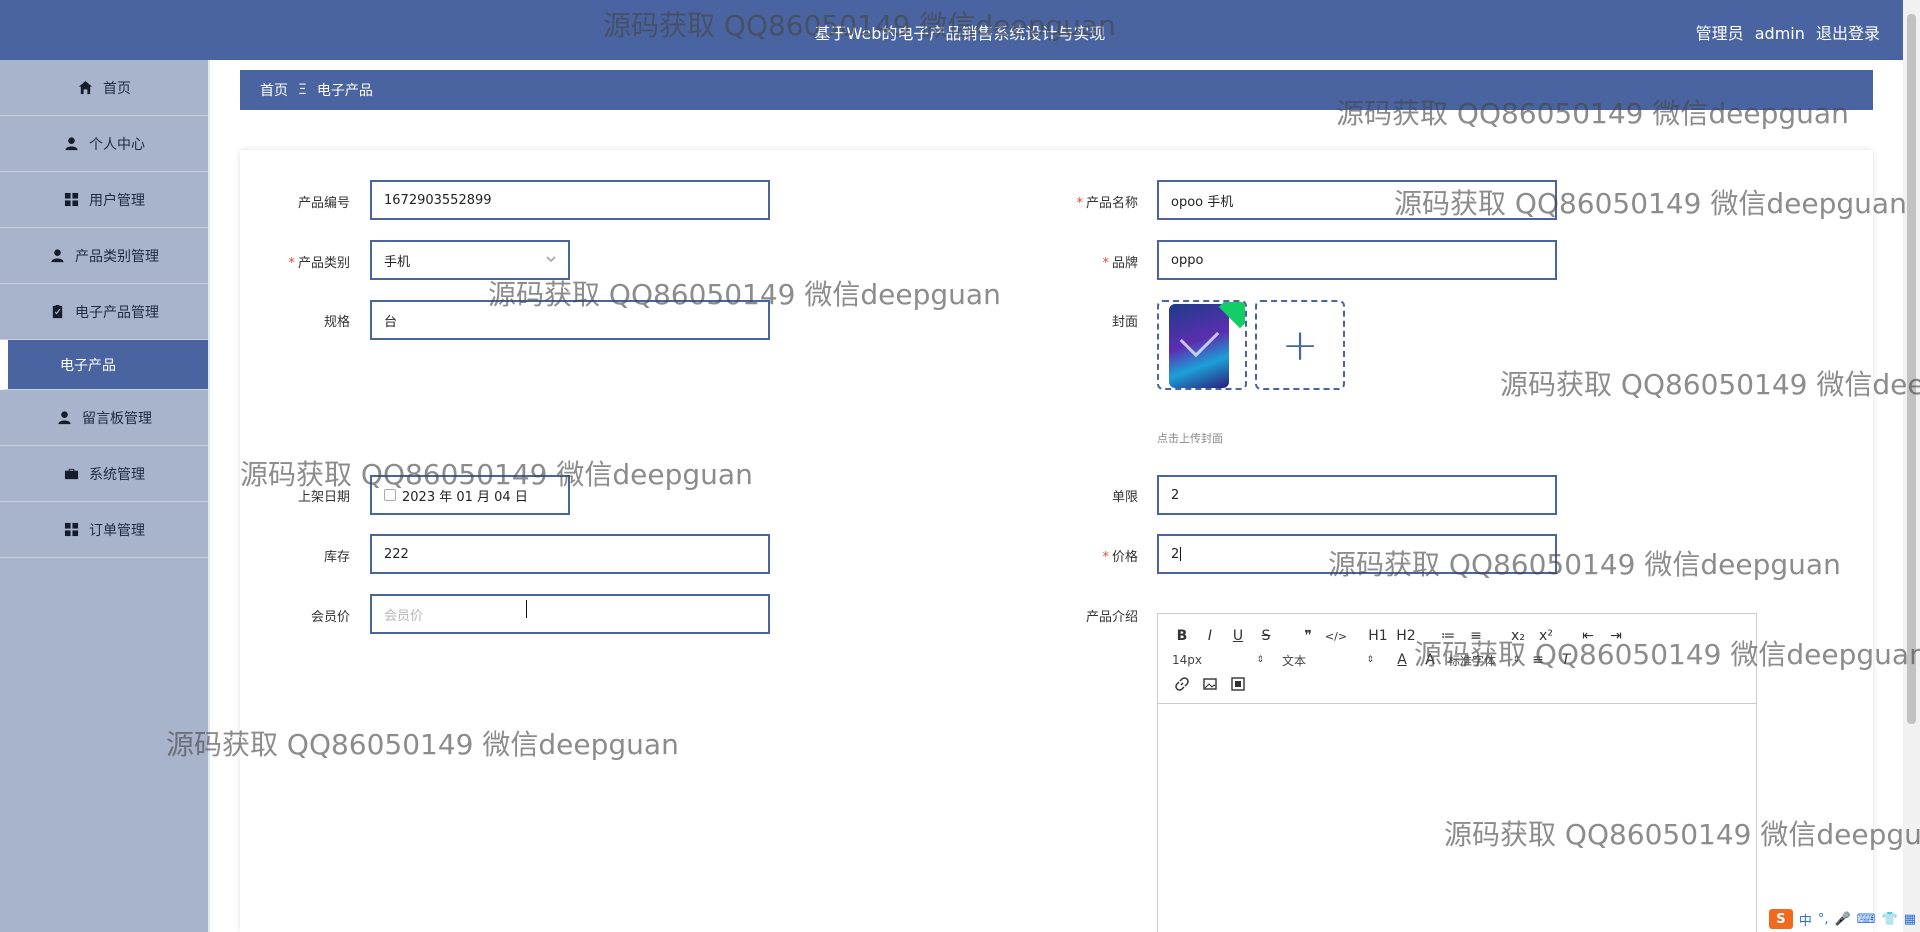 This screenshot has height=932, width=1920. Describe the element at coordinates (1402, 660) in the screenshot. I see `font-color-icon: A` at that location.